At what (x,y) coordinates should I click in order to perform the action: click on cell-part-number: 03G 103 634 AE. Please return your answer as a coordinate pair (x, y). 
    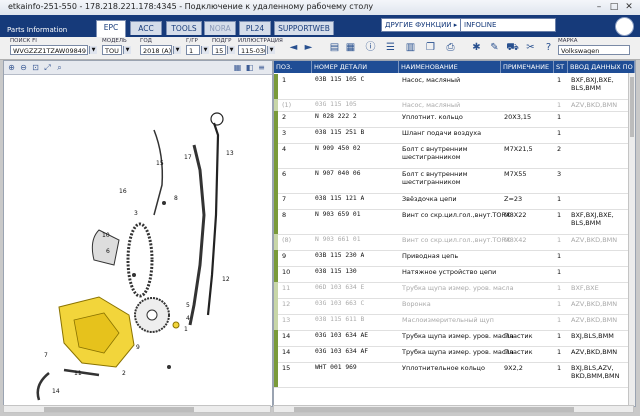
    Looking at the image, I should click on (342, 335).